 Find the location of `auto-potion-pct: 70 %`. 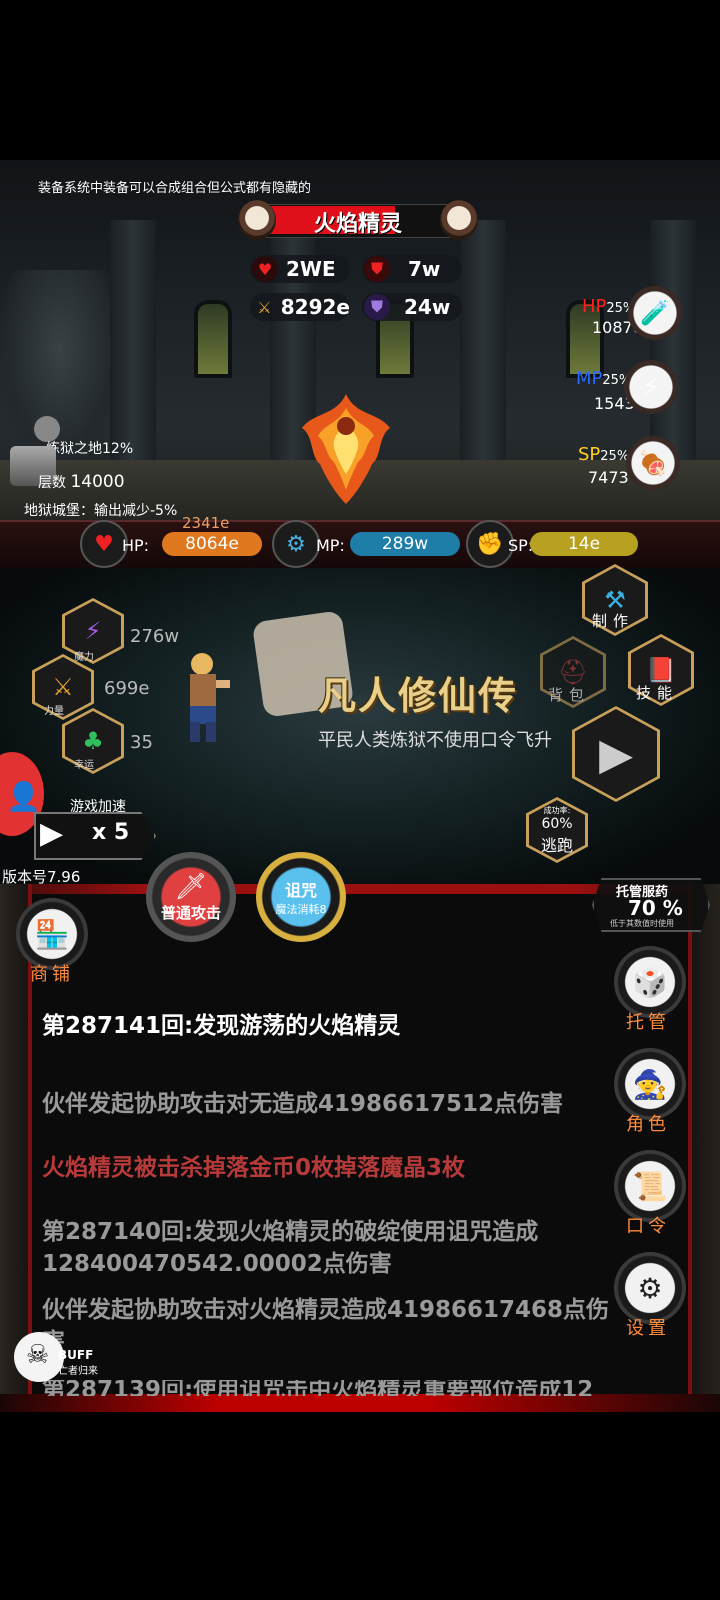

auto-potion-pct: 70 % is located at coordinates (655, 908).